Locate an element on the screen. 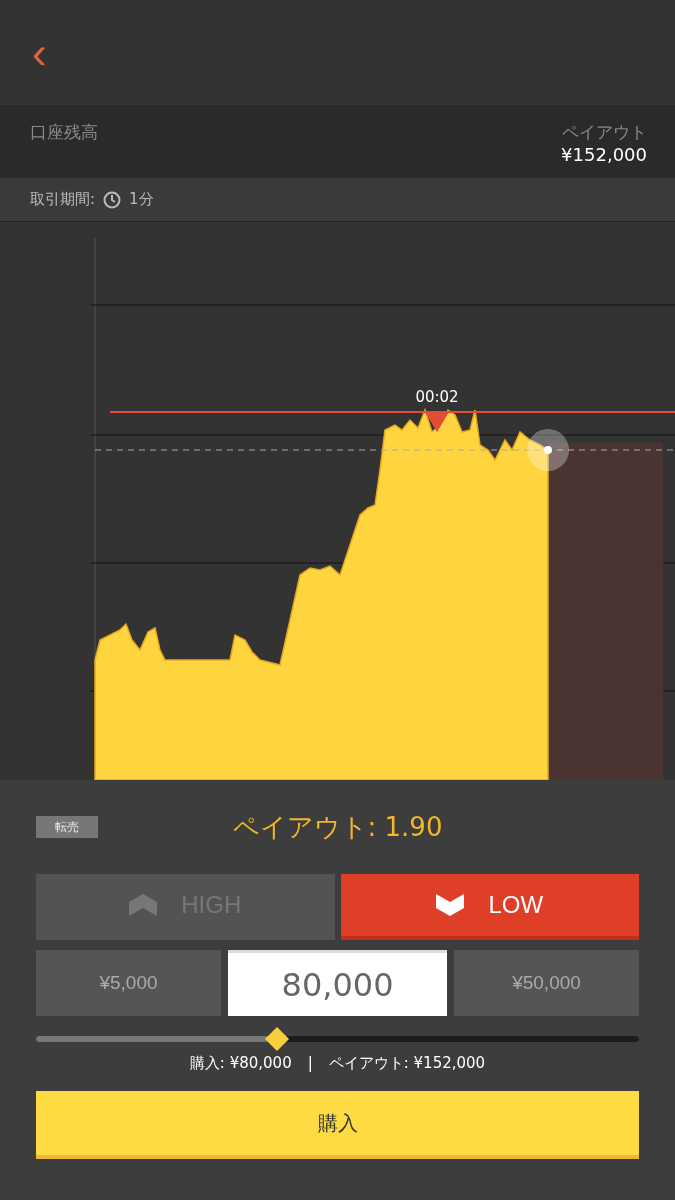 The image size is (675, 1200). period-label: 取引期間: is located at coordinates (63, 199).